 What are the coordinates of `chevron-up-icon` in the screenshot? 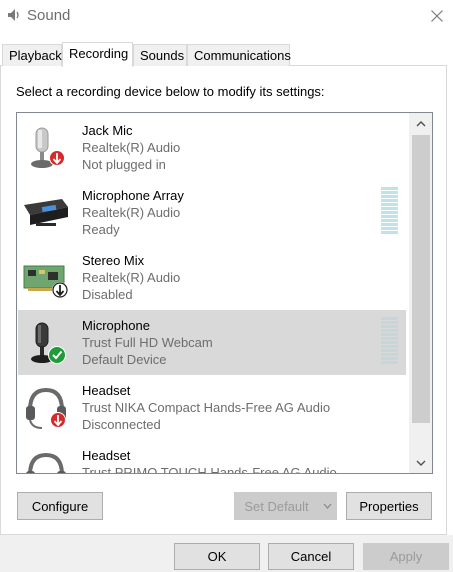 It's located at (421, 123).